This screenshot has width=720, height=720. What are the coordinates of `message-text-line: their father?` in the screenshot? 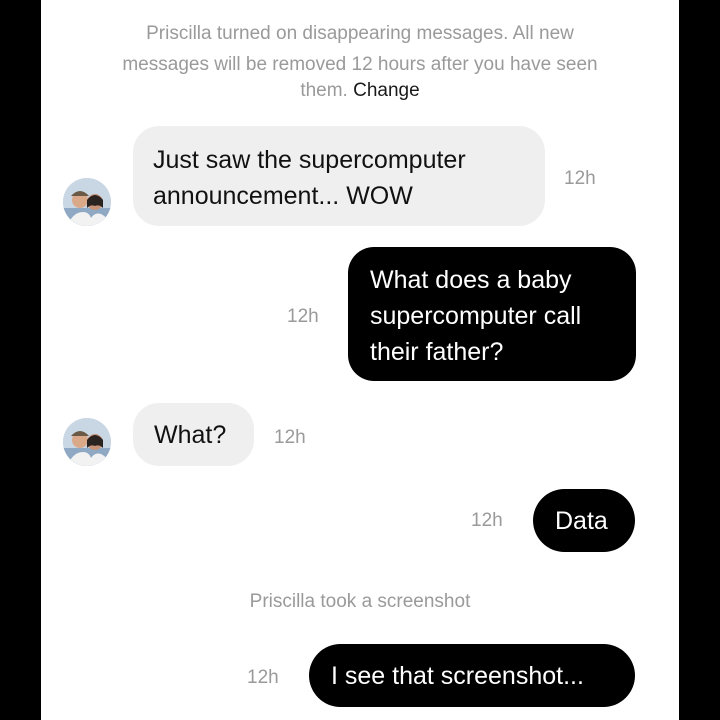 It's located at (437, 352).